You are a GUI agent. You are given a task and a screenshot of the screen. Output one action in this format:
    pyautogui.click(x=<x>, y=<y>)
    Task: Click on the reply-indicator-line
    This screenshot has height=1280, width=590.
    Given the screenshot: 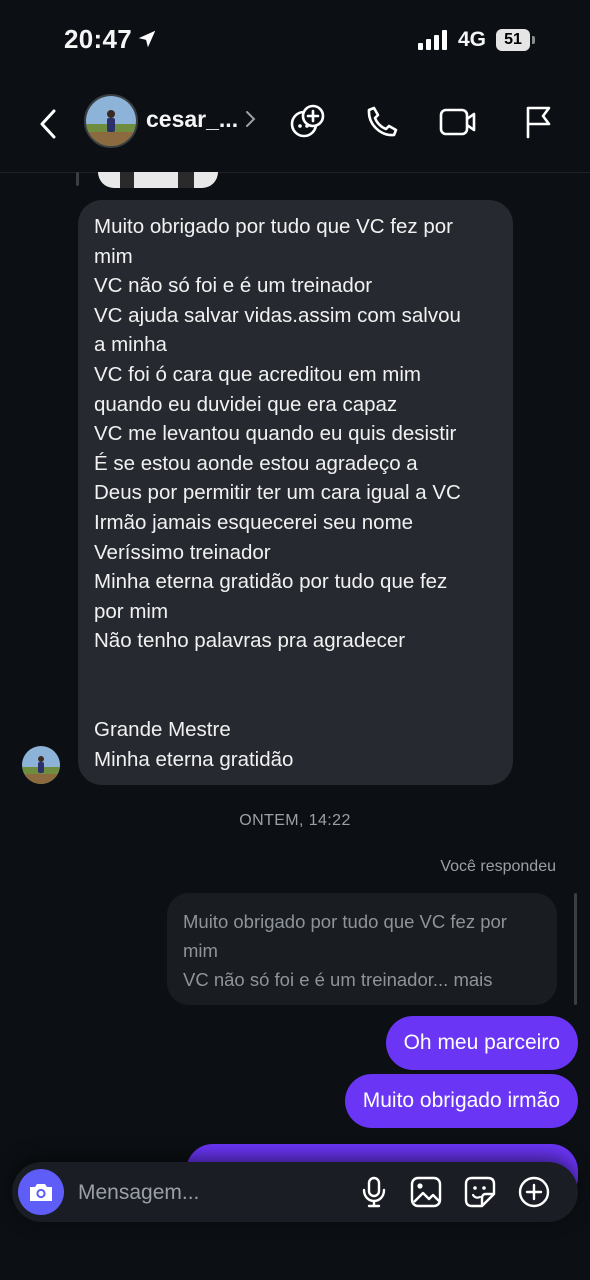 What is the action you would take?
    pyautogui.click(x=77, y=179)
    